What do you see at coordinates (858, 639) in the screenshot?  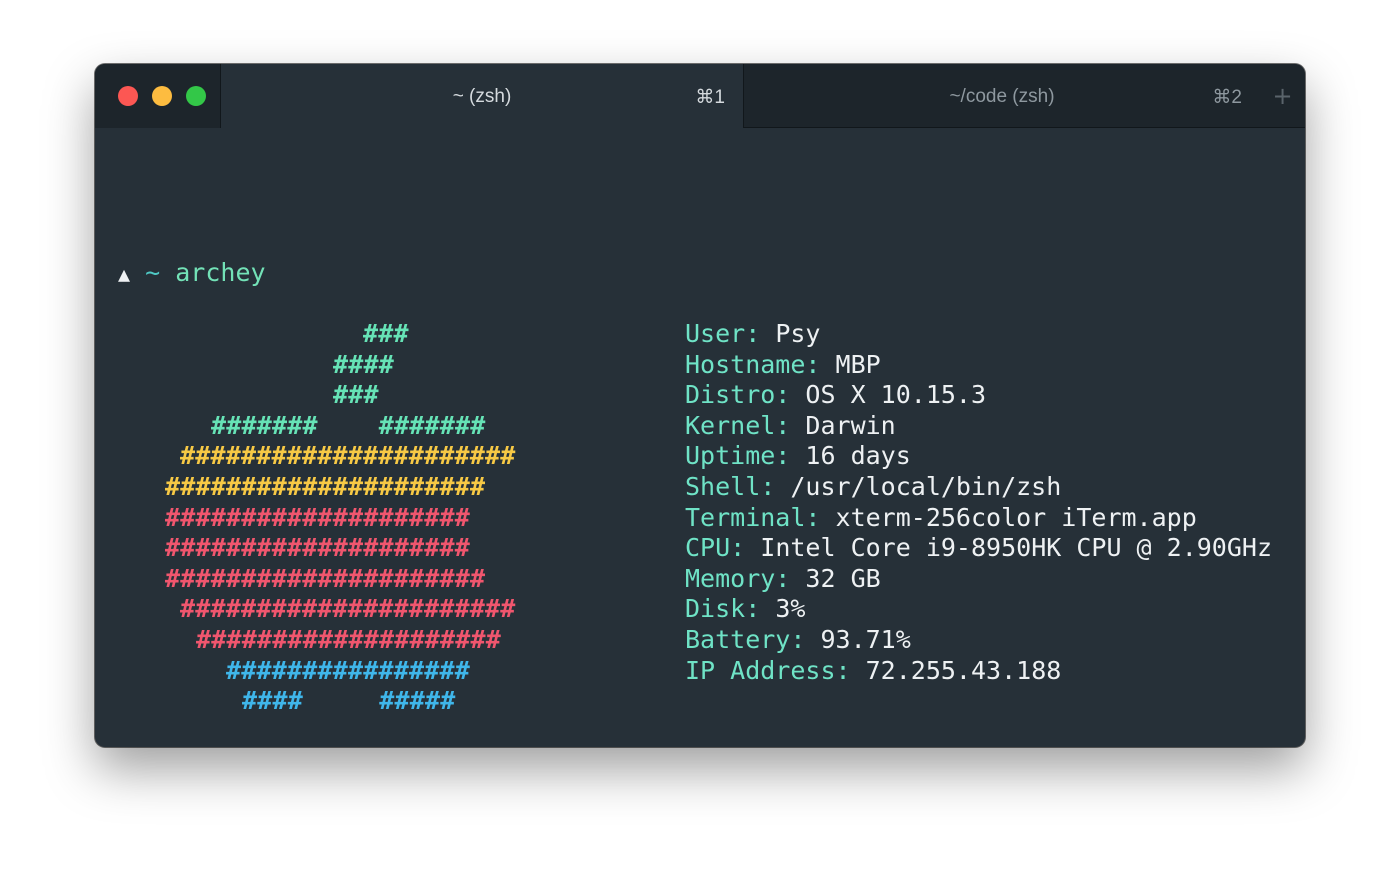 I see `info-value: 93.71%` at bounding box center [858, 639].